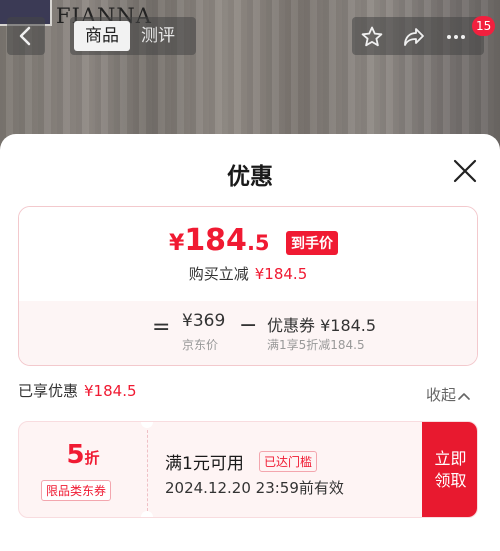  Describe the element at coordinates (215, 240) in the screenshot. I see `final-price-integer: 184` at that location.